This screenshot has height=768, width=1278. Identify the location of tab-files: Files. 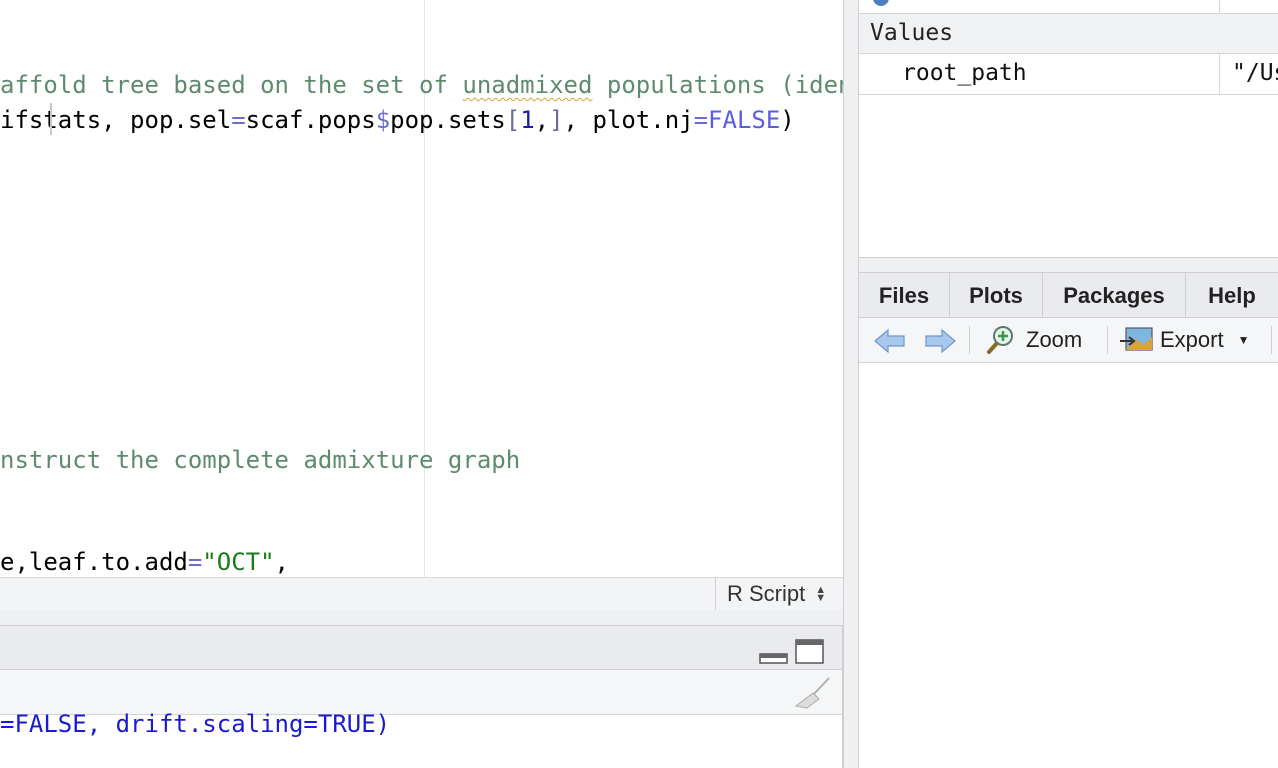
(904, 295).